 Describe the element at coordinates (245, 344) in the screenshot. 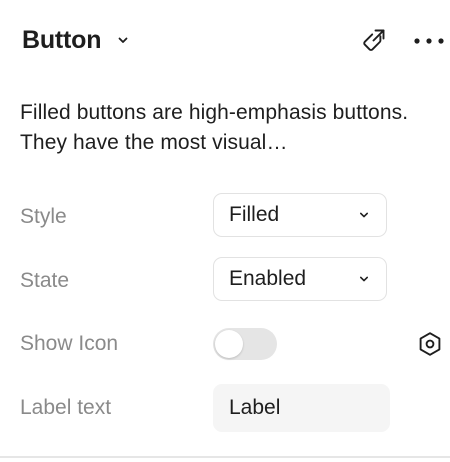

I see `show-icon-toggle` at that location.